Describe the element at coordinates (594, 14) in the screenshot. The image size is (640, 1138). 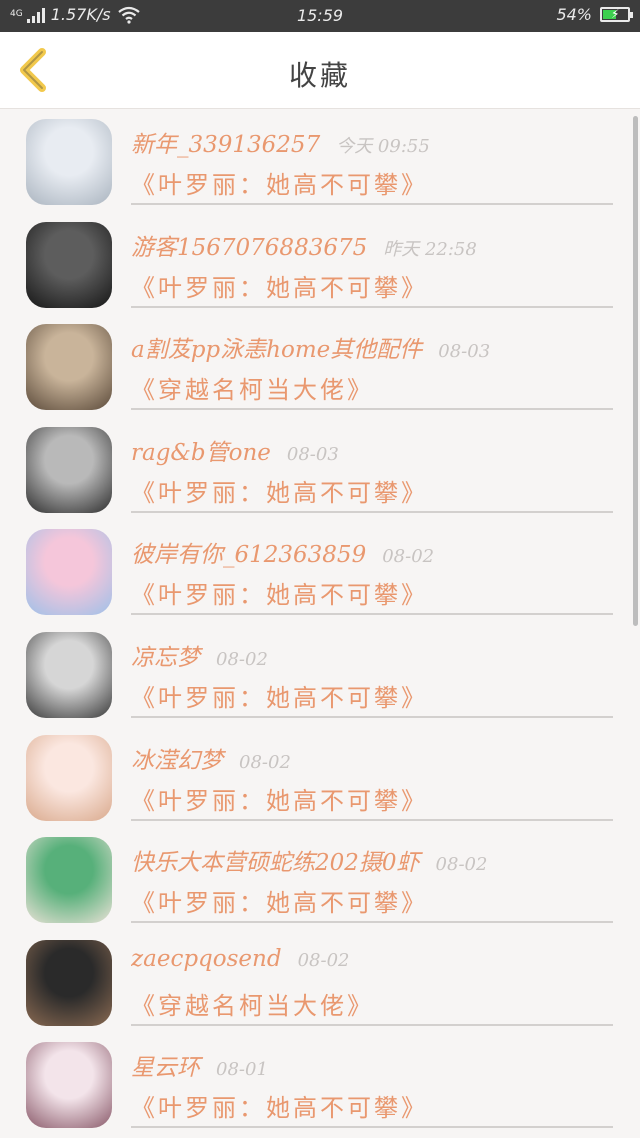
I see `status-right: 54% ⚡` at that location.